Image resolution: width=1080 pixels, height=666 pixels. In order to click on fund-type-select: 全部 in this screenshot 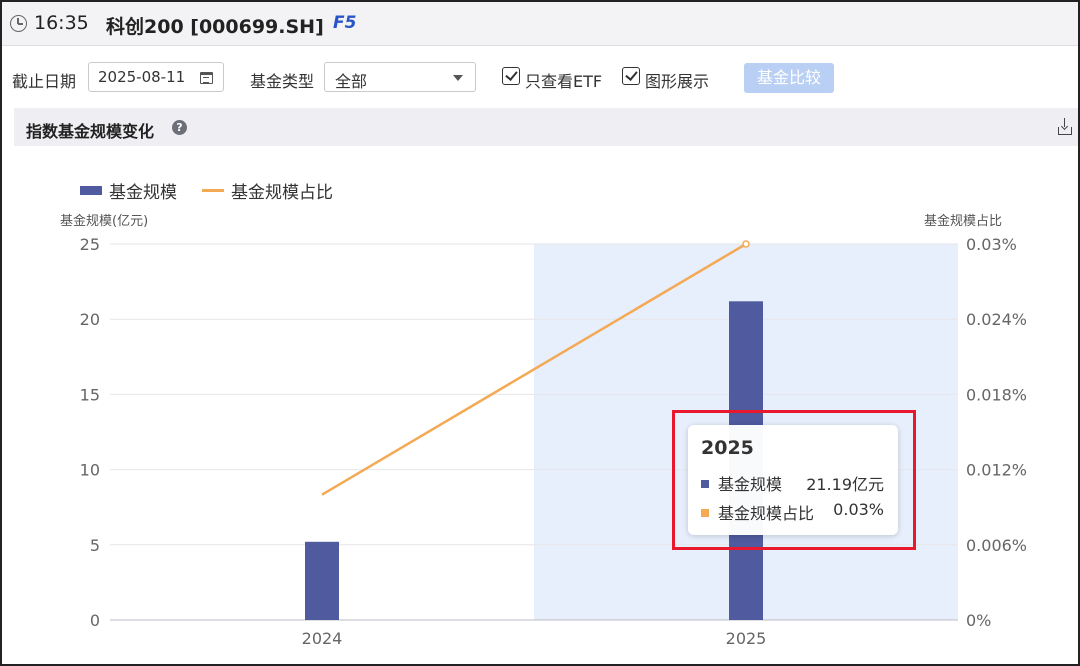, I will do `click(400, 77)`.